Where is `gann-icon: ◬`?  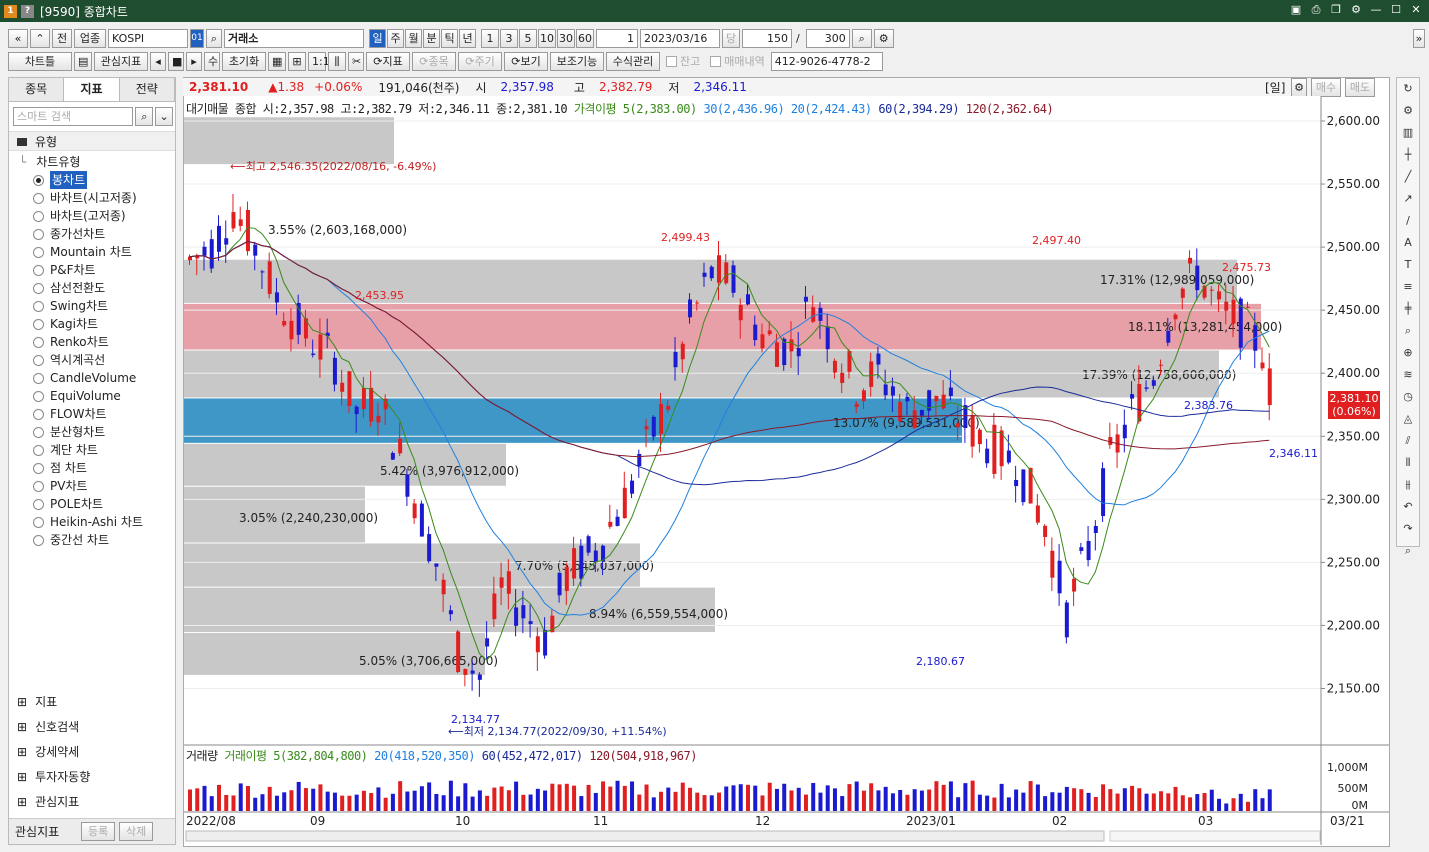
gann-icon: ◬ is located at coordinates (1408, 419).